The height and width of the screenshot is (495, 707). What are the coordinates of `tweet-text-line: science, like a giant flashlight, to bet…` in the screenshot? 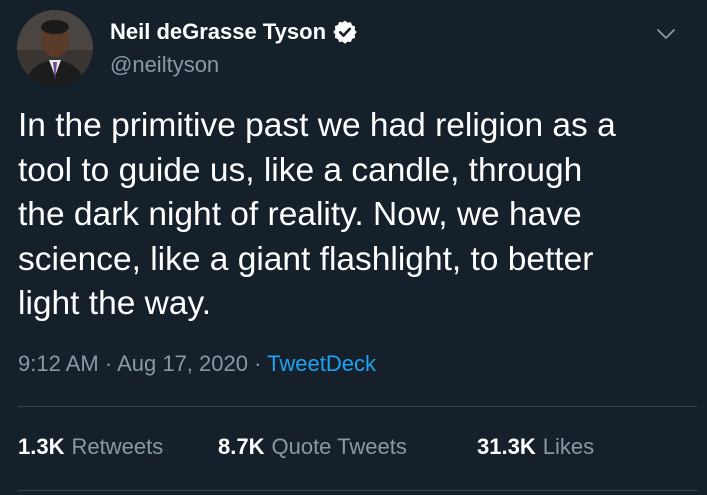 It's located at (306, 259).